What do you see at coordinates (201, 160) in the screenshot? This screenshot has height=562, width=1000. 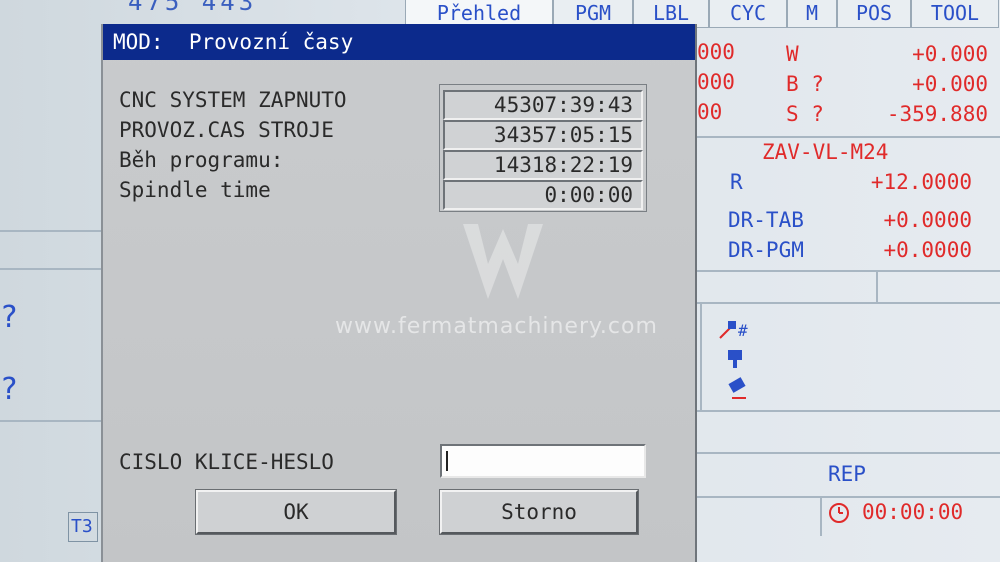 I see `row-label-program-run: Běh programu:` at bounding box center [201, 160].